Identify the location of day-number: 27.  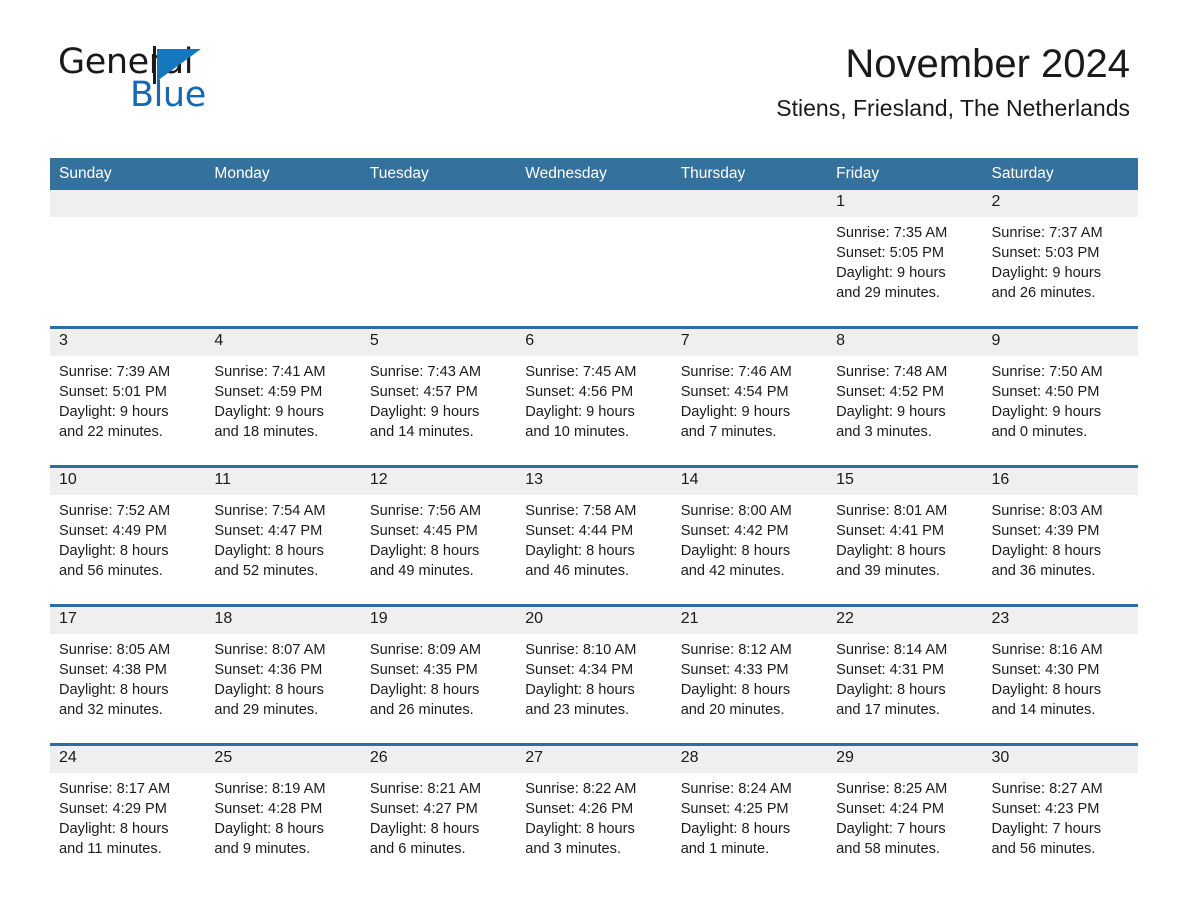
(594, 758).